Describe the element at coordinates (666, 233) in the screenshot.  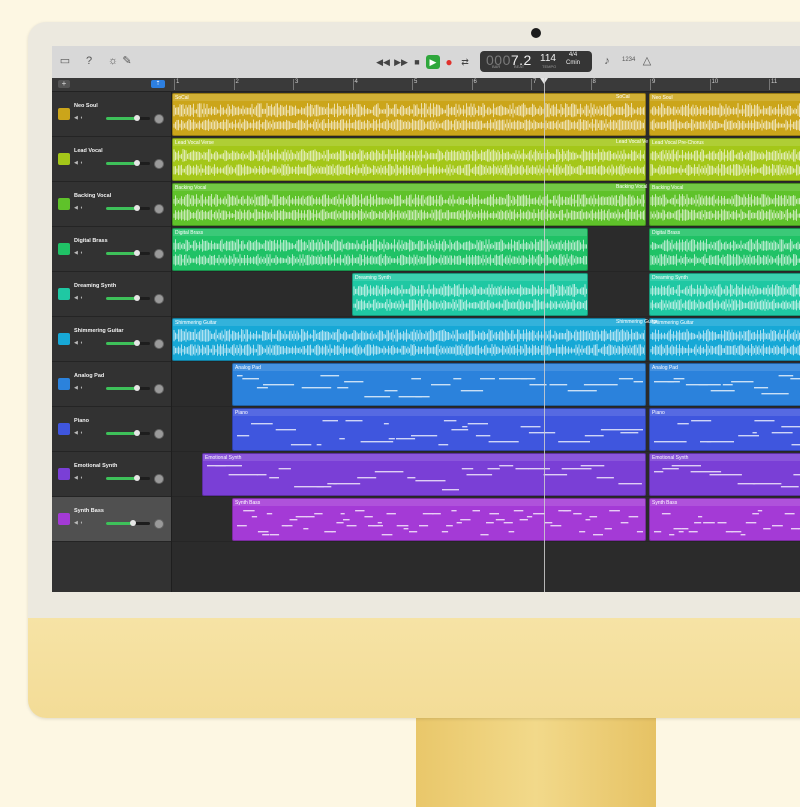
I see `region-name: Digital Brass` at that location.